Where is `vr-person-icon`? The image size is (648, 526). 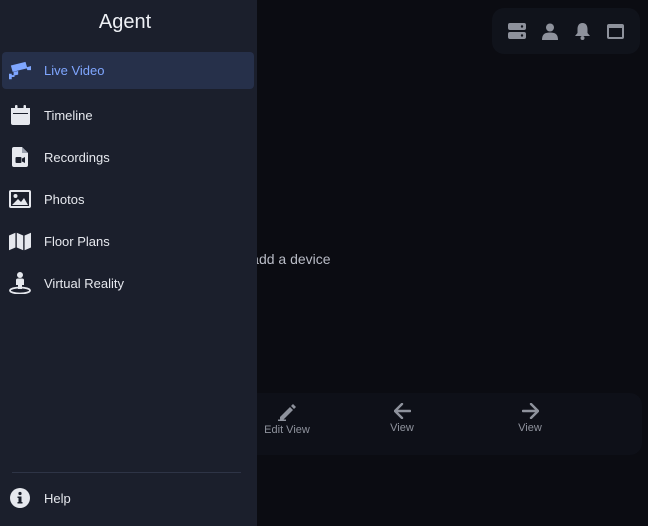 vr-person-icon is located at coordinates (20, 283).